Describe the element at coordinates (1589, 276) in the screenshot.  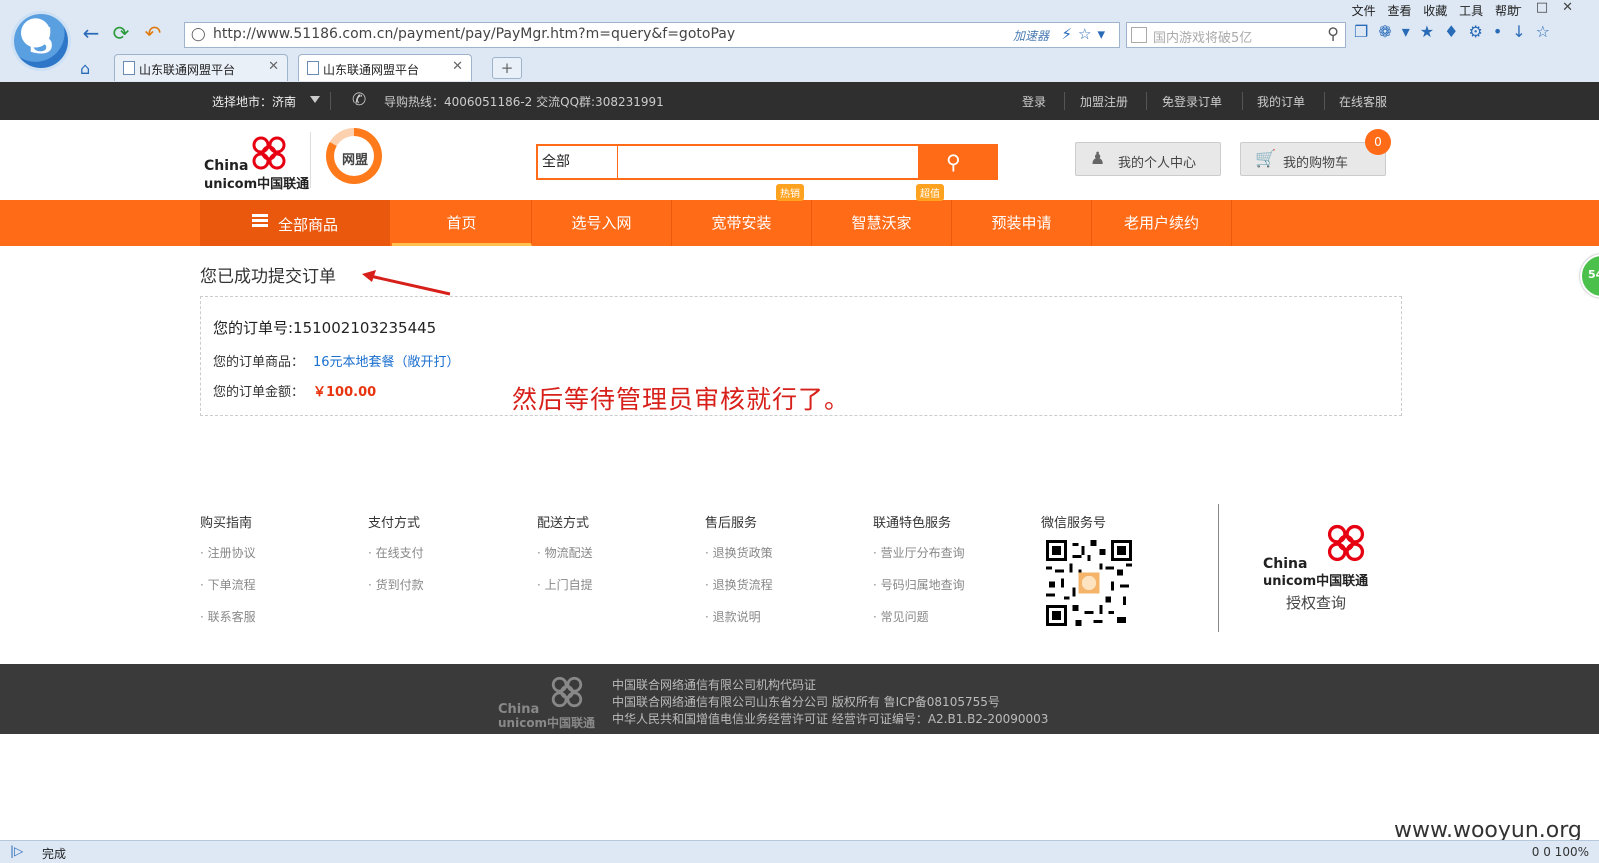
I see `floating-widget: 54` at that location.